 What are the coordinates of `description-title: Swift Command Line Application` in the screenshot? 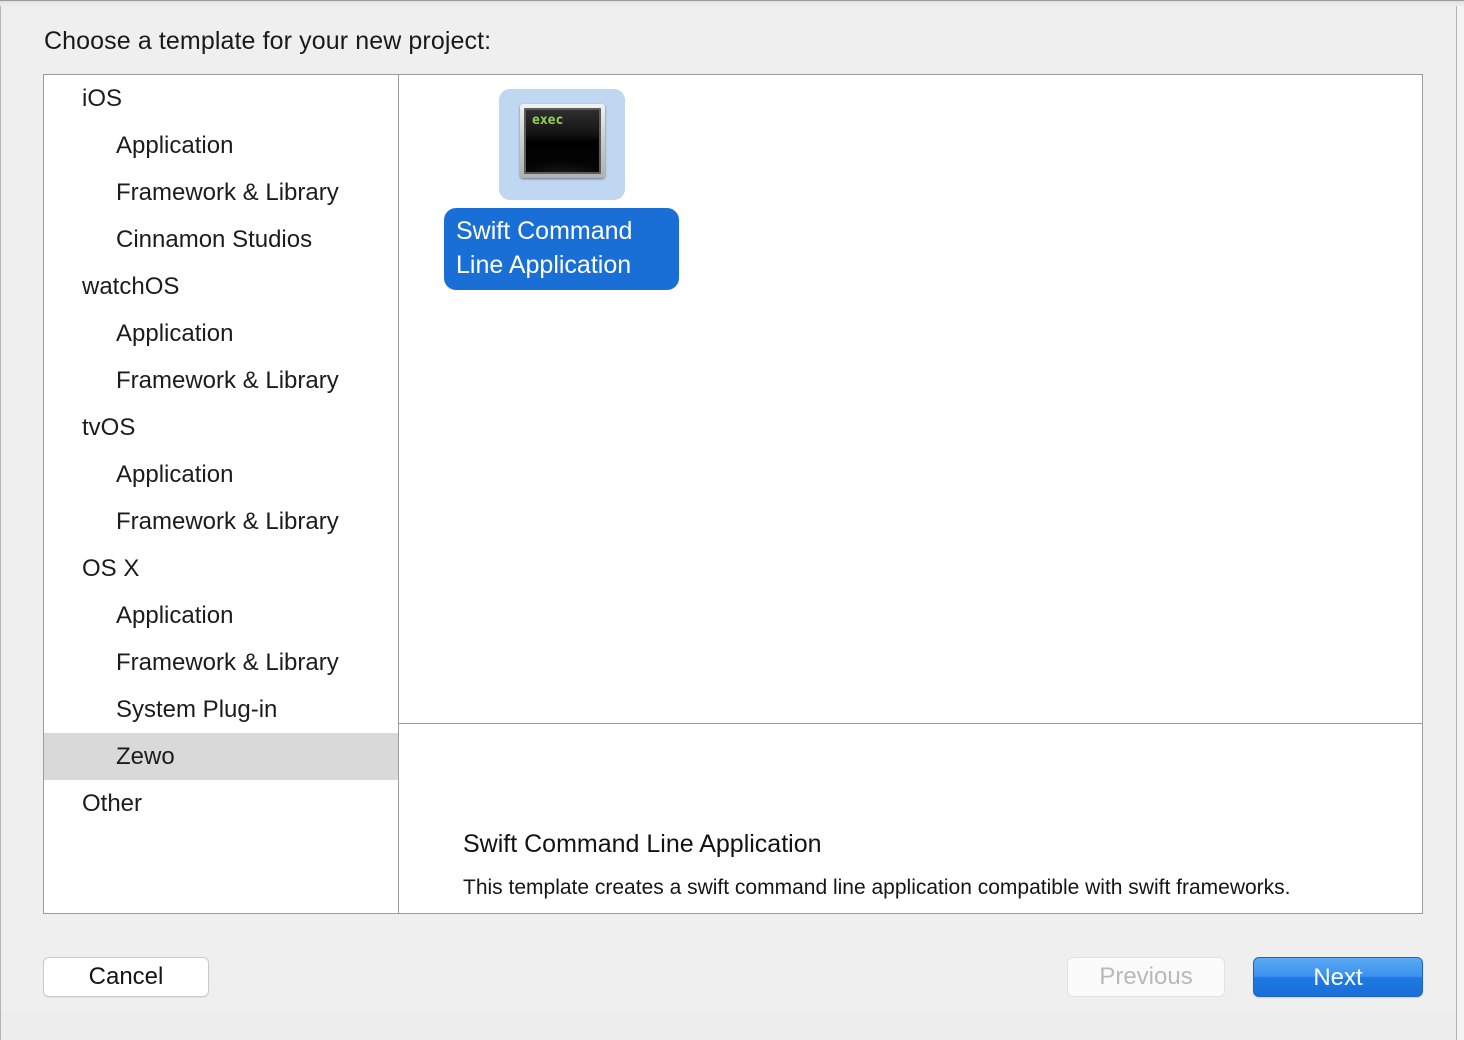 It's located at (642, 844).